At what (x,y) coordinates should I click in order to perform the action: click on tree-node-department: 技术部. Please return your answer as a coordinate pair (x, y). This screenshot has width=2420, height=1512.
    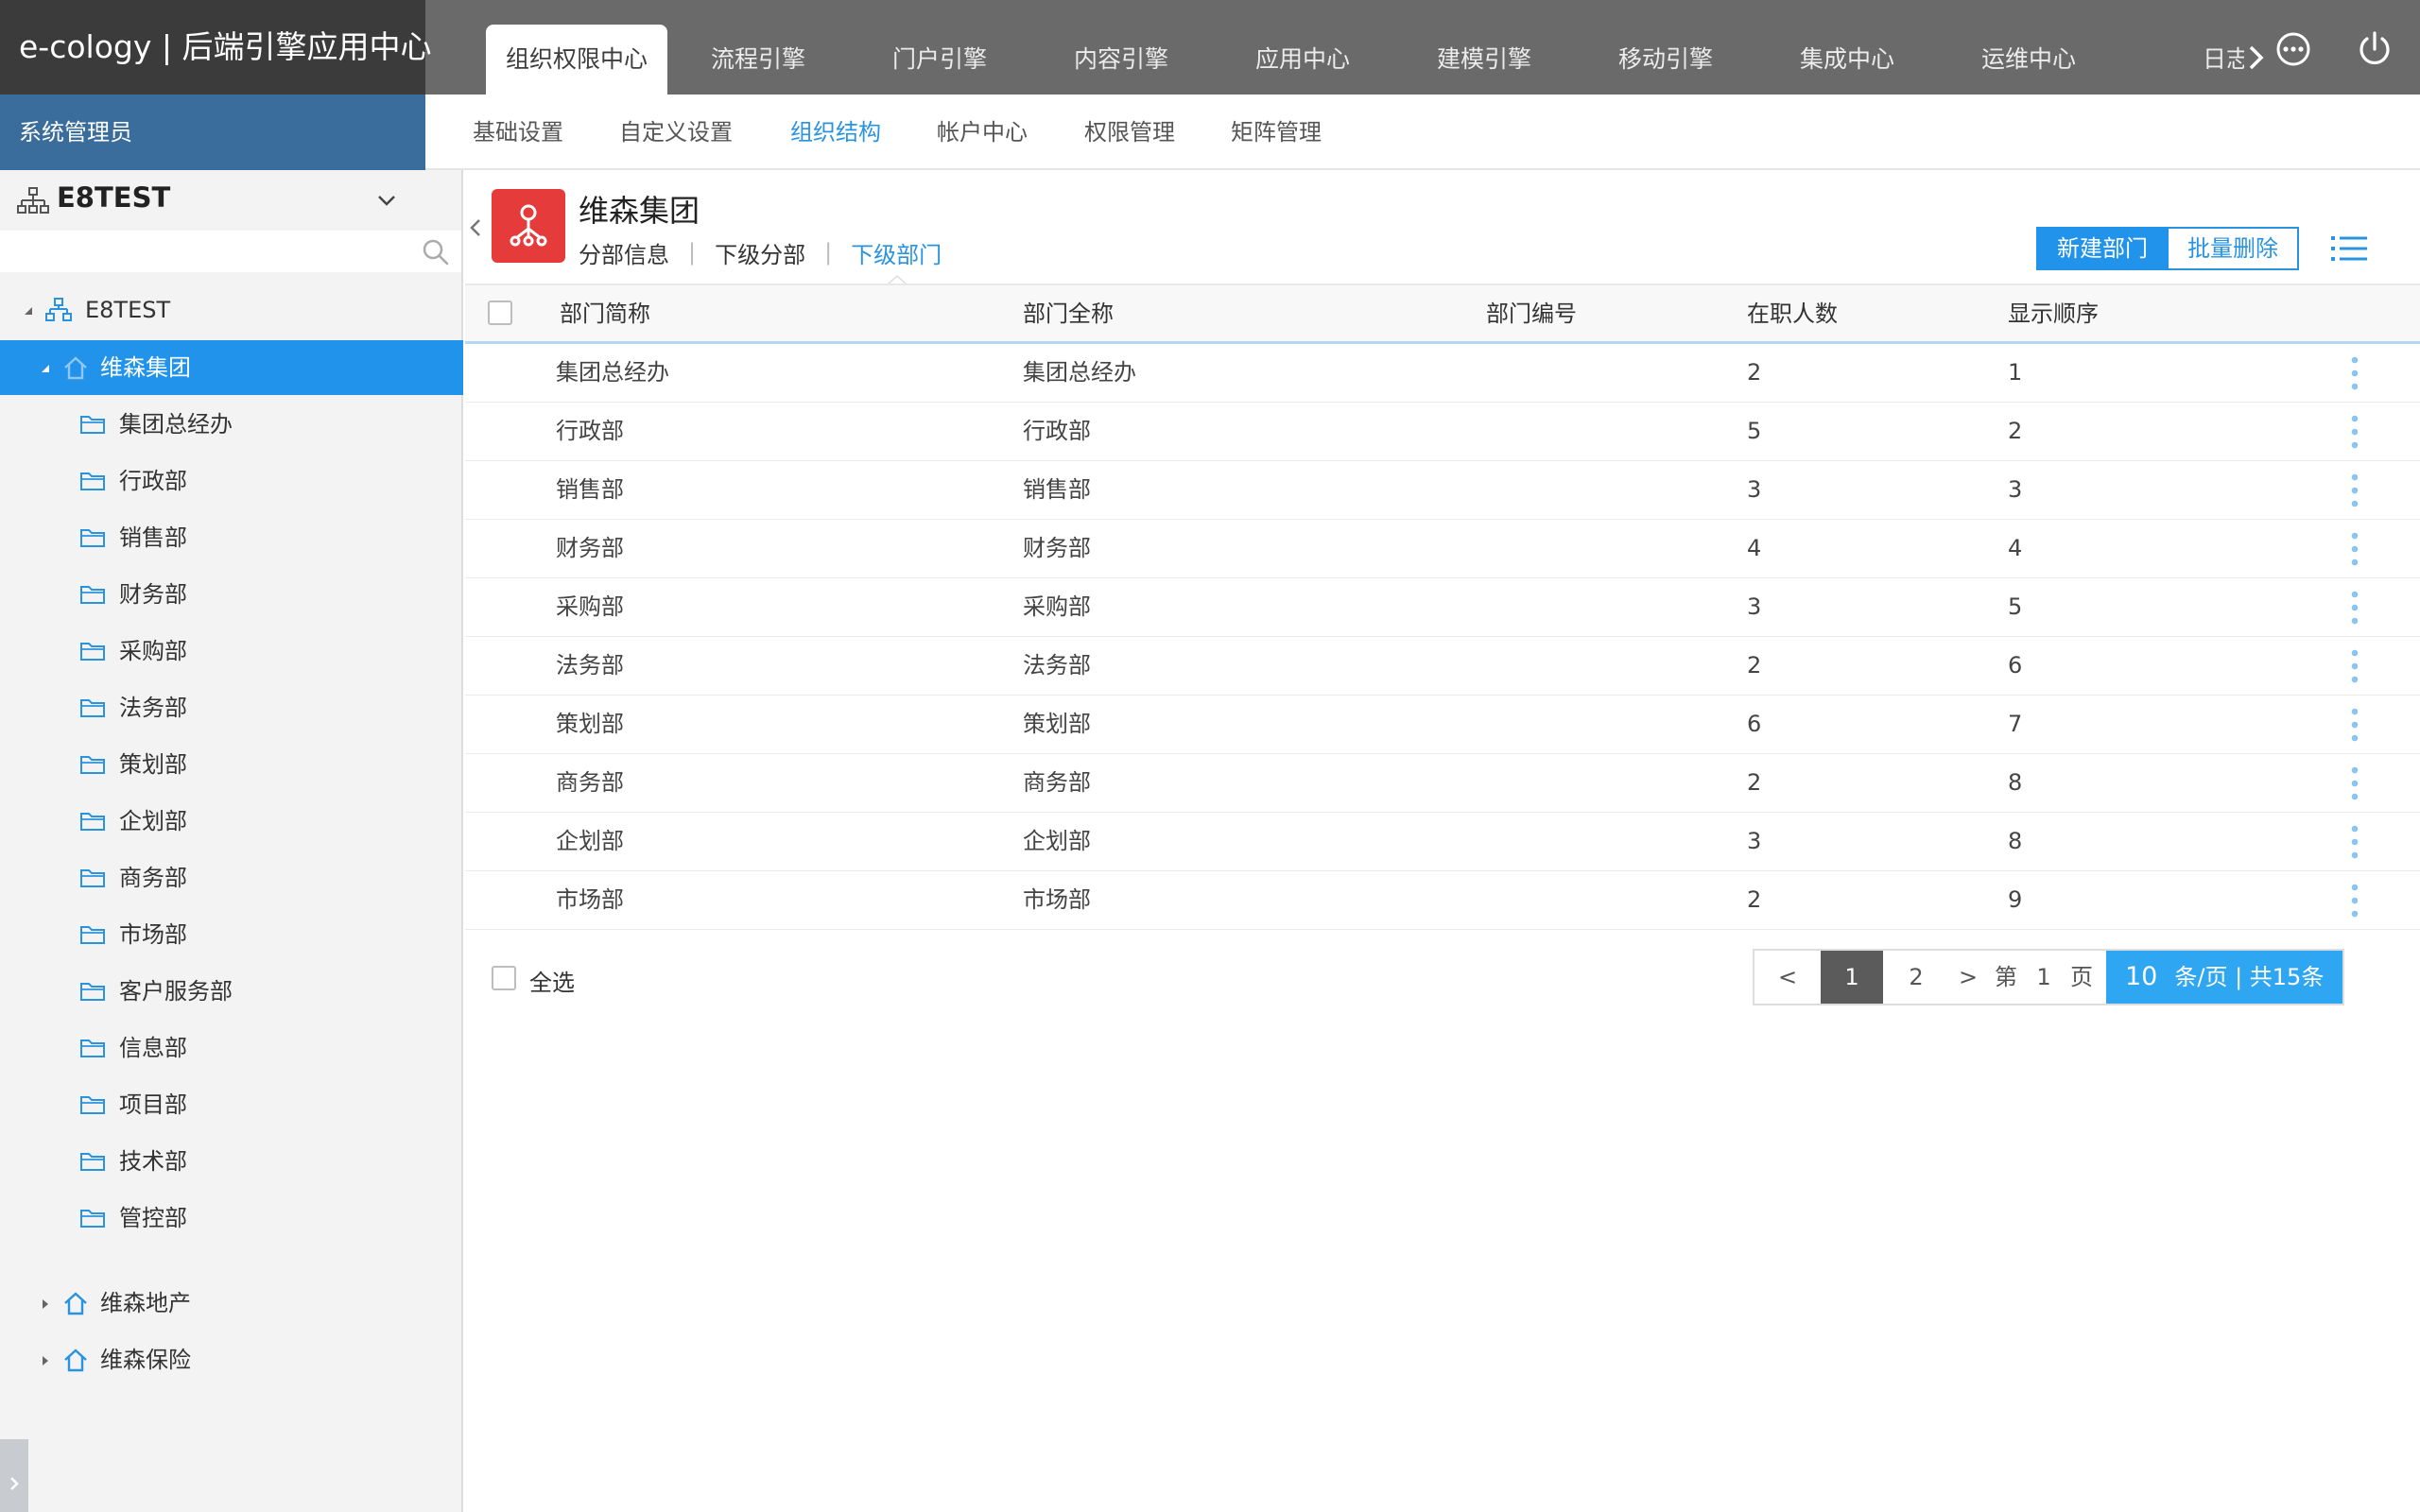
    Looking at the image, I should click on (231, 1161).